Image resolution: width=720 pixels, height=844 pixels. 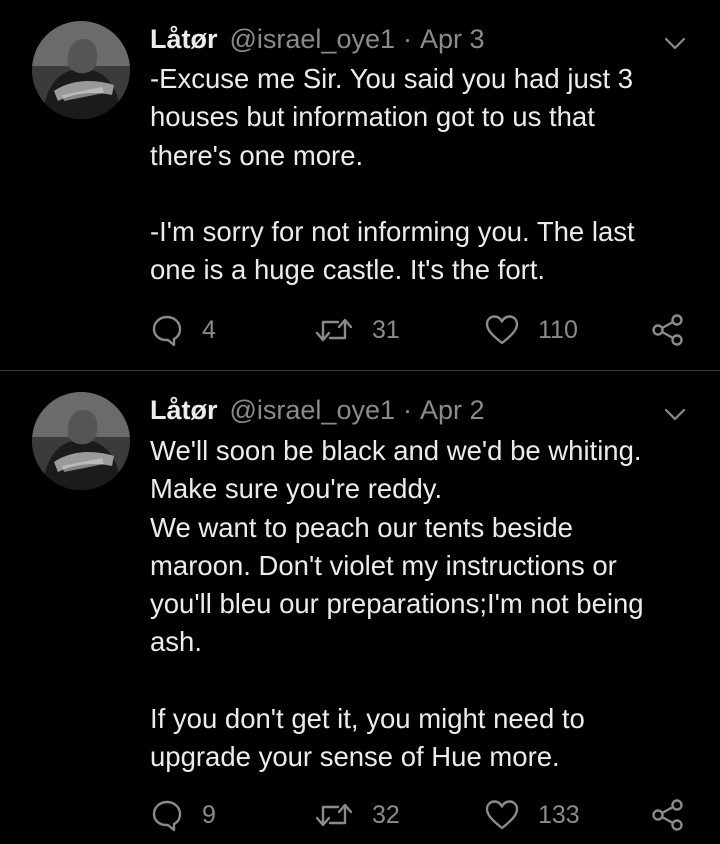 I want to click on tweet-header: Låtør @israel_oye1 · Apr 2, so click(x=317, y=410).